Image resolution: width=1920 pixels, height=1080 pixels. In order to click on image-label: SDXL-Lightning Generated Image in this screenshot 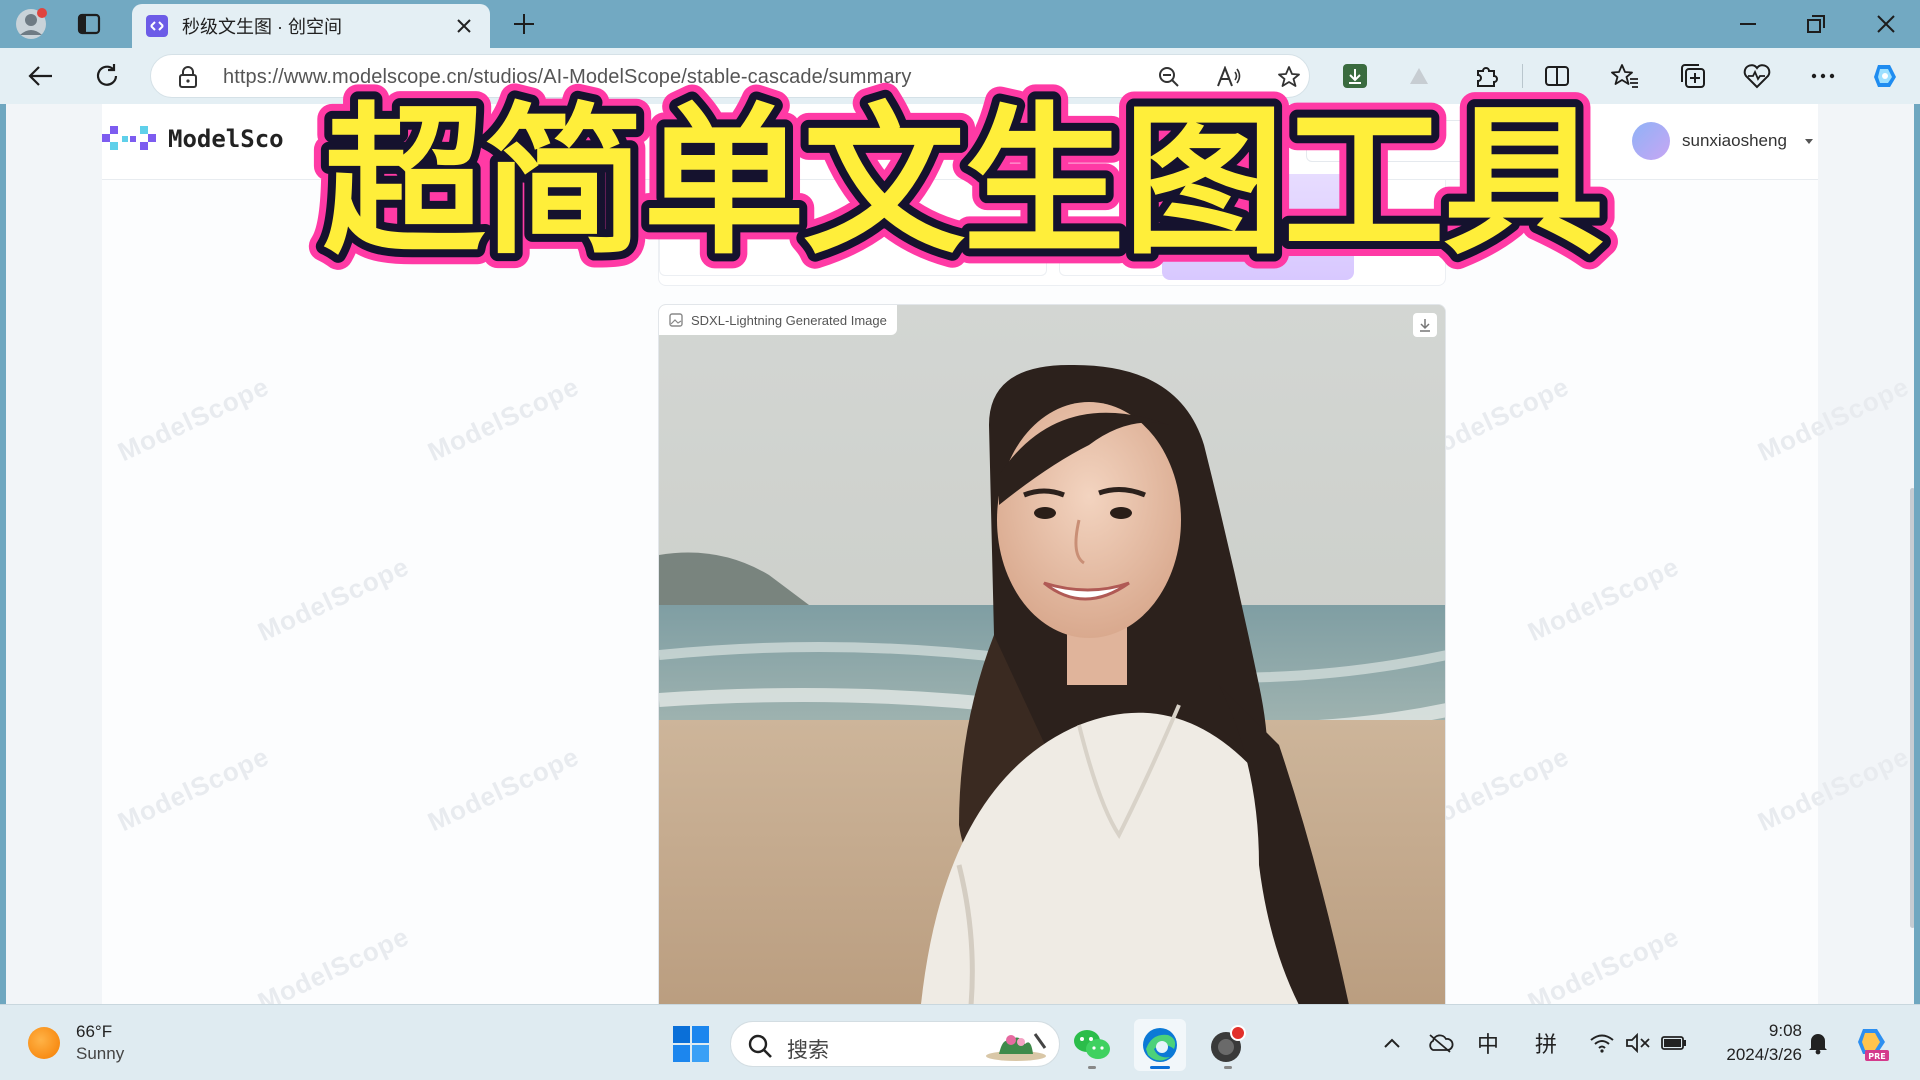, I will do `click(778, 320)`.